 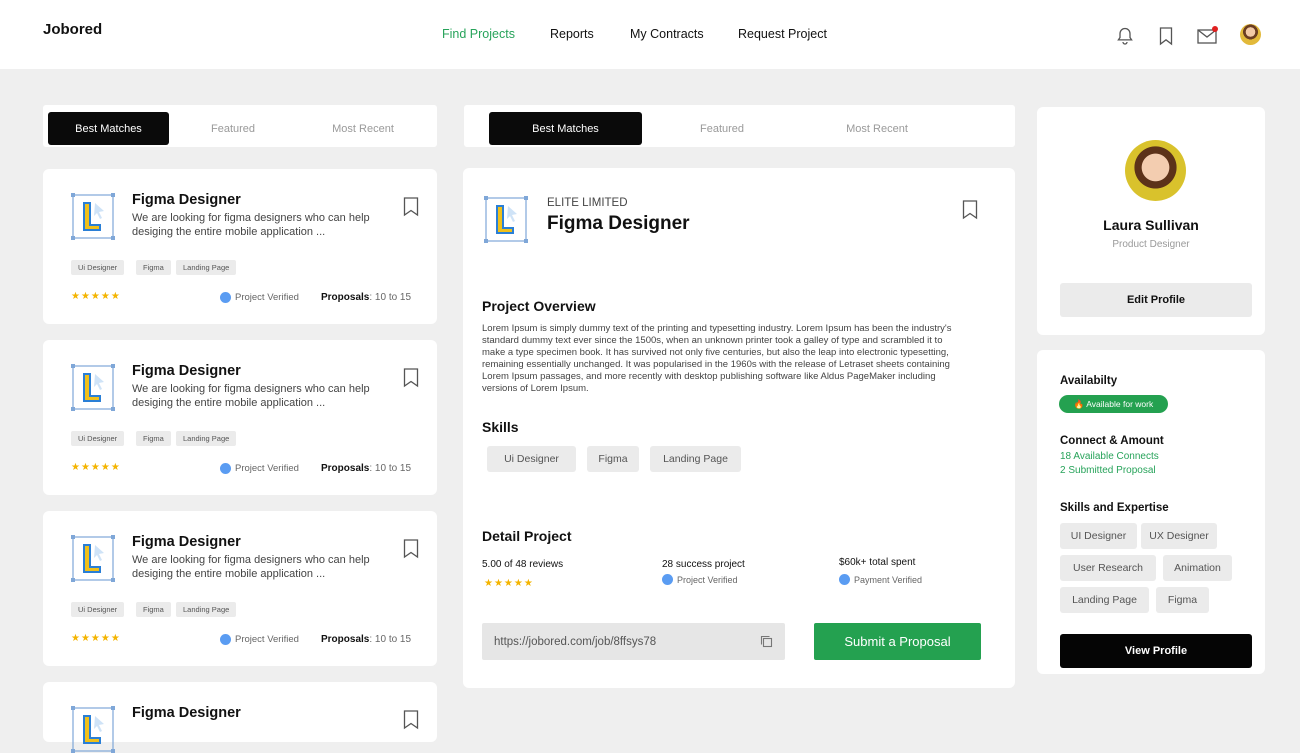 I want to click on nav-find-projects: Find Projects, so click(x=478, y=34).